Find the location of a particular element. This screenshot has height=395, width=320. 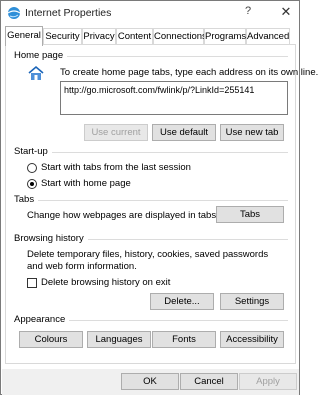

accessibility-button: Accessibility is located at coordinates (252, 339).